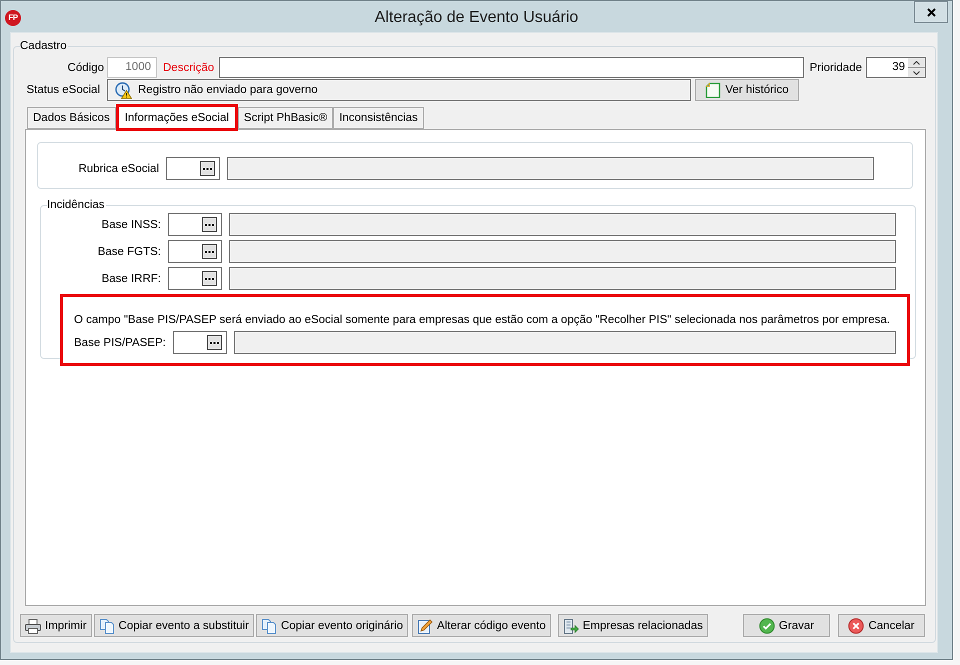 The height and width of the screenshot is (665, 960). I want to click on printer-icon, so click(33, 626).